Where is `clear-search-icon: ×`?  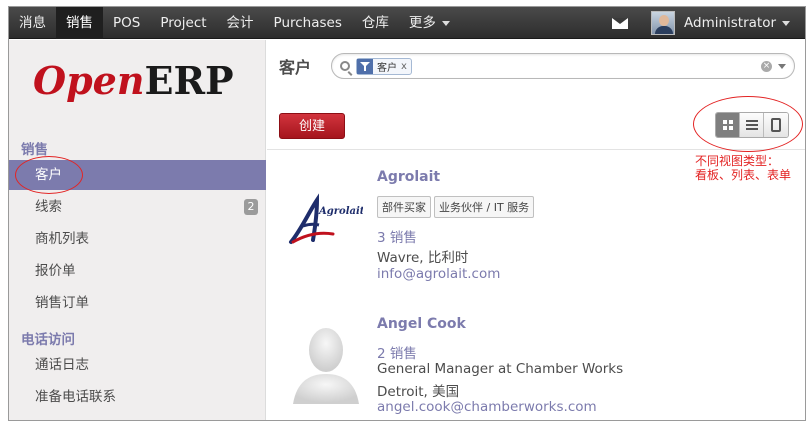
clear-search-icon: × is located at coordinates (766, 66).